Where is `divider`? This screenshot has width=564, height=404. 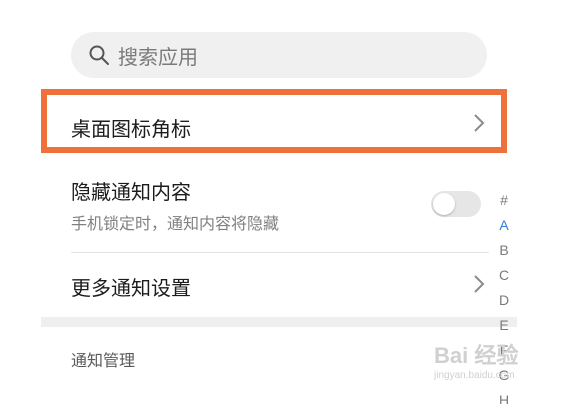 divider is located at coordinates (280, 252).